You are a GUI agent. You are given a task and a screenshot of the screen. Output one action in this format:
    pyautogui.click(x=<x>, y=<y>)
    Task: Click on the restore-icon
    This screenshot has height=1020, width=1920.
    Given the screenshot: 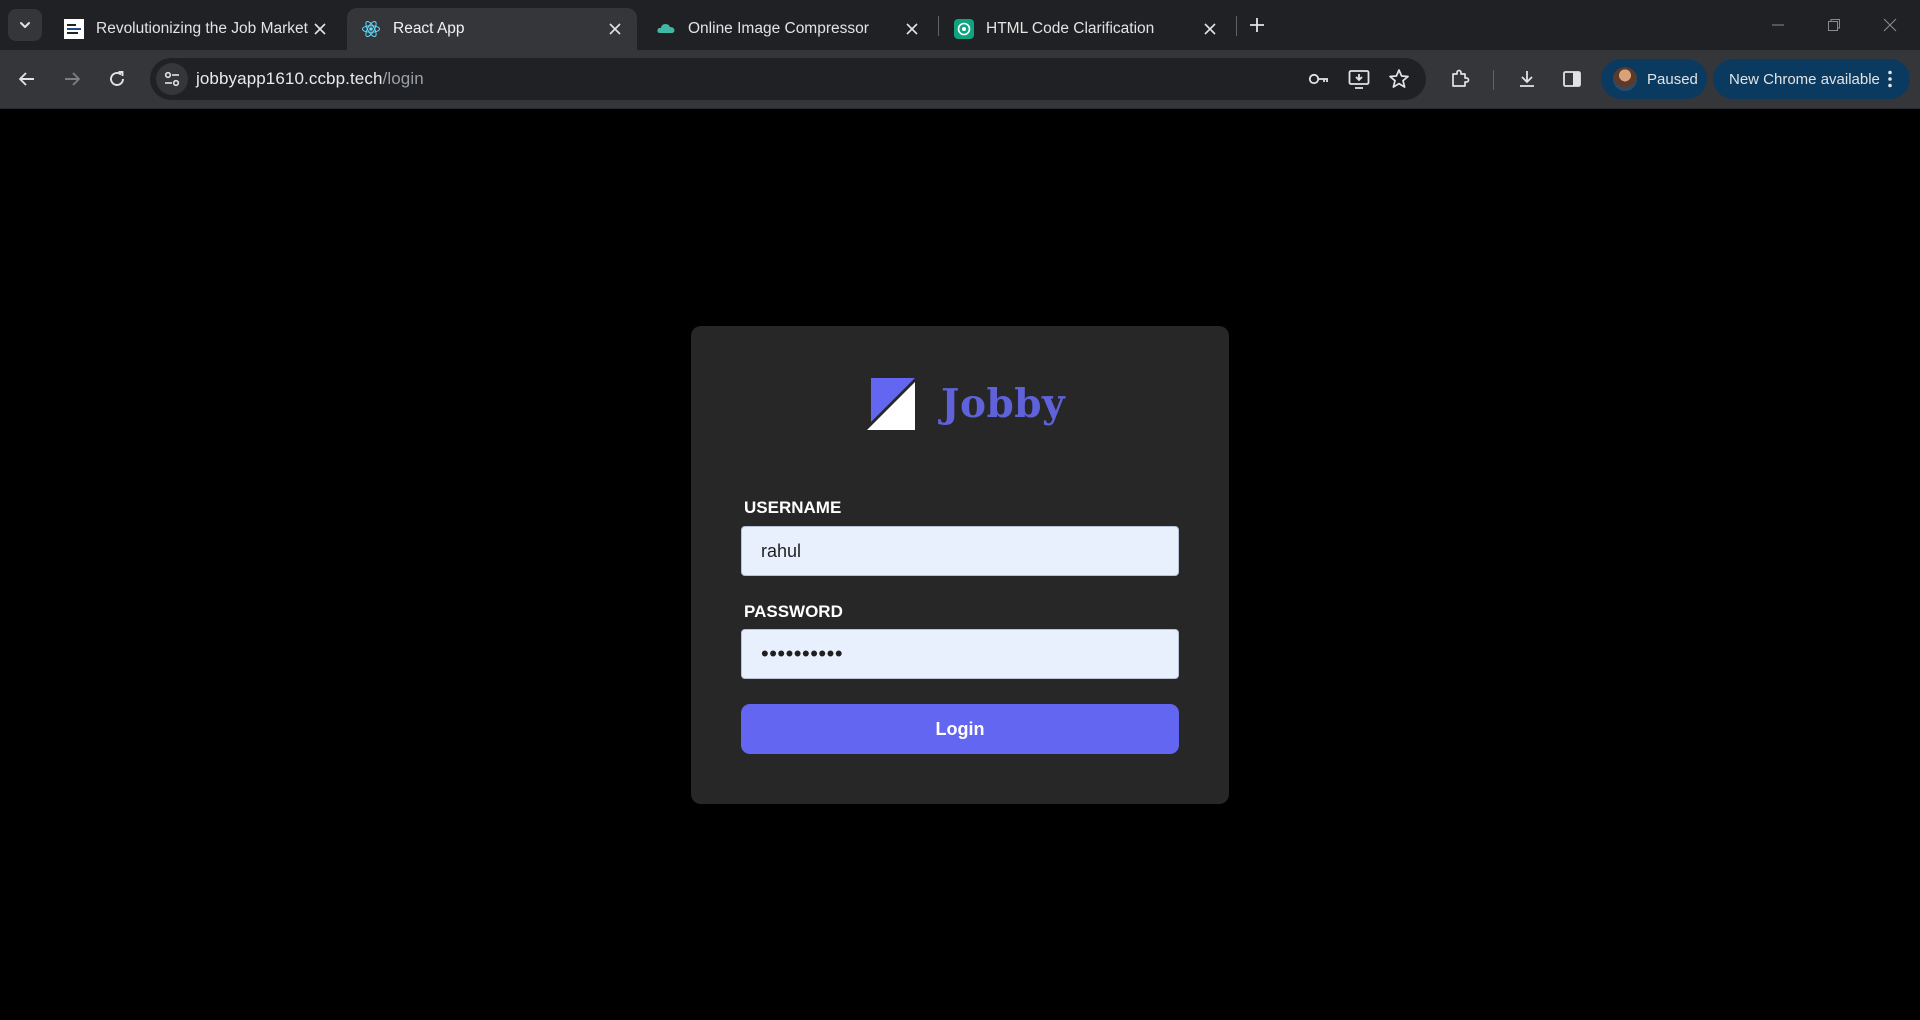 What is the action you would take?
    pyautogui.click(x=1834, y=25)
    